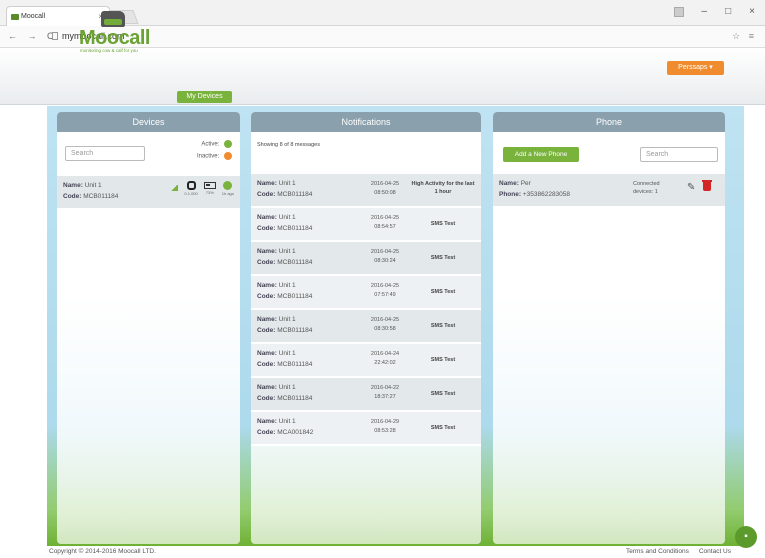 The image size is (765, 558). What do you see at coordinates (744, 36) in the screenshot?
I see `browser-tools-icons: ☆ ≡` at bounding box center [744, 36].